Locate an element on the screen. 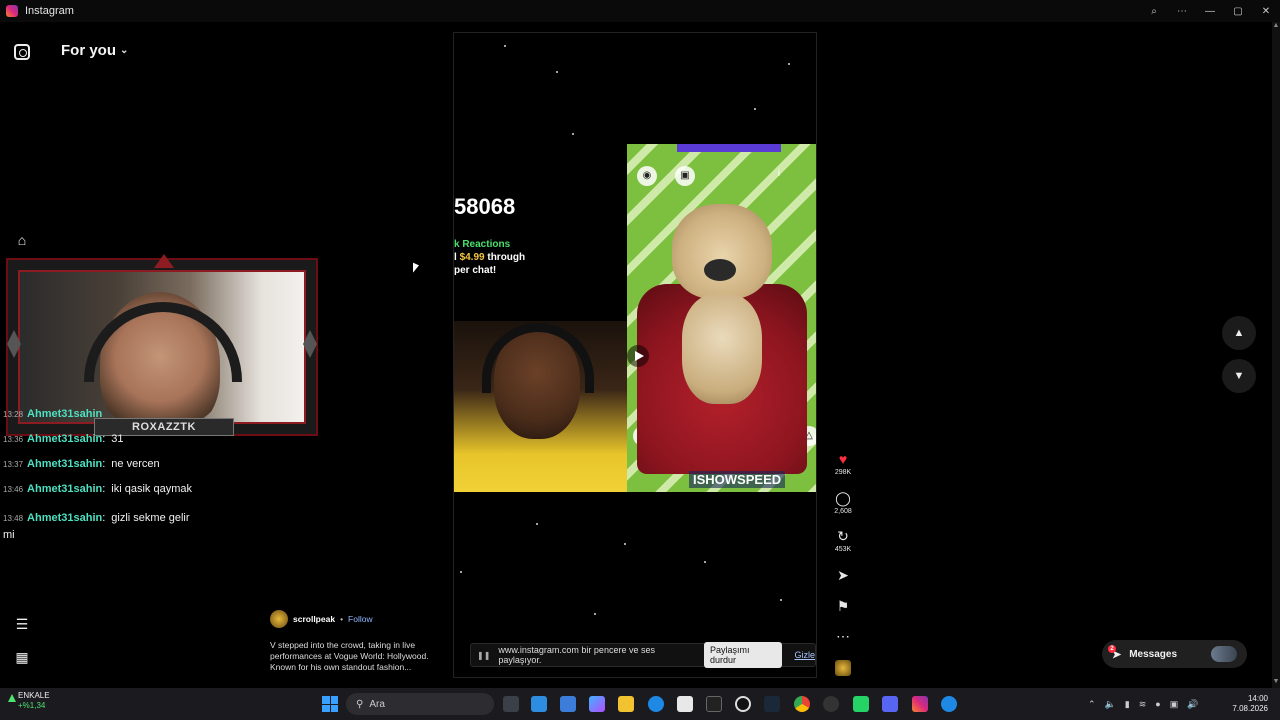  audio-thumbnail-icon is located at coordinates (843, 668).